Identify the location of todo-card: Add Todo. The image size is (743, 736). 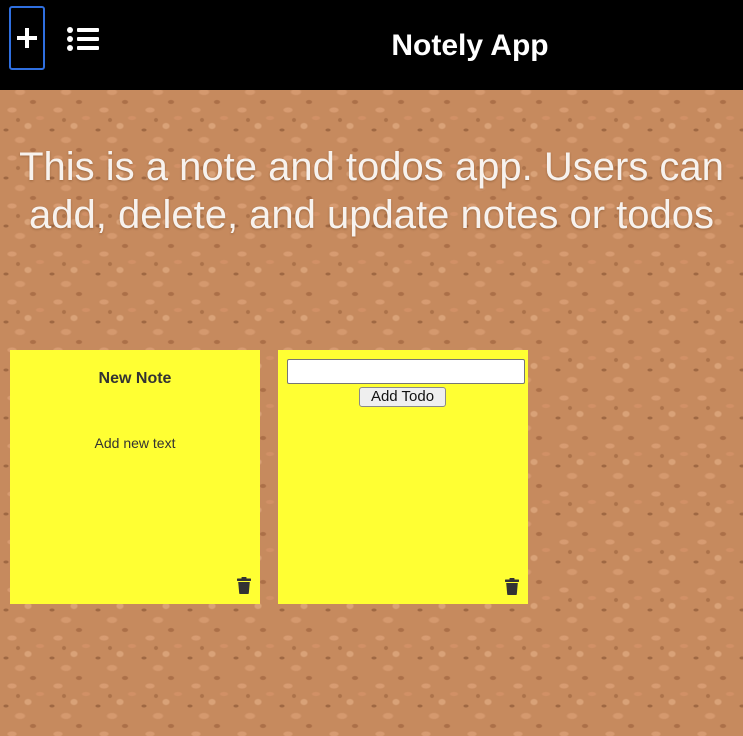
(403, 477).